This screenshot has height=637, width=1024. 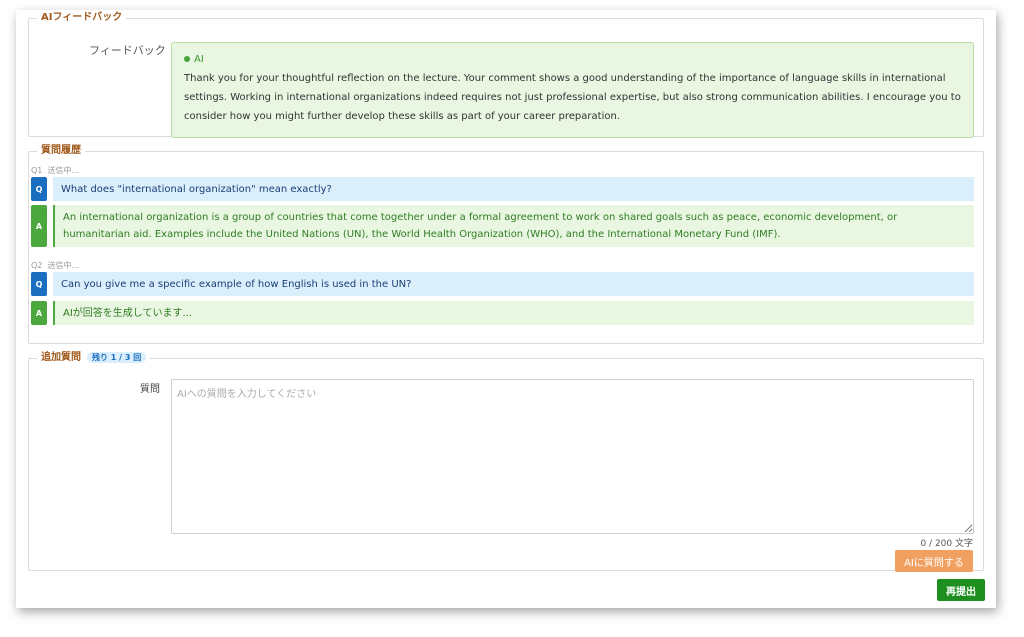 I want to click on remaining-count-badge: 残り 1 / 3 回, so click(x=117, y=357).